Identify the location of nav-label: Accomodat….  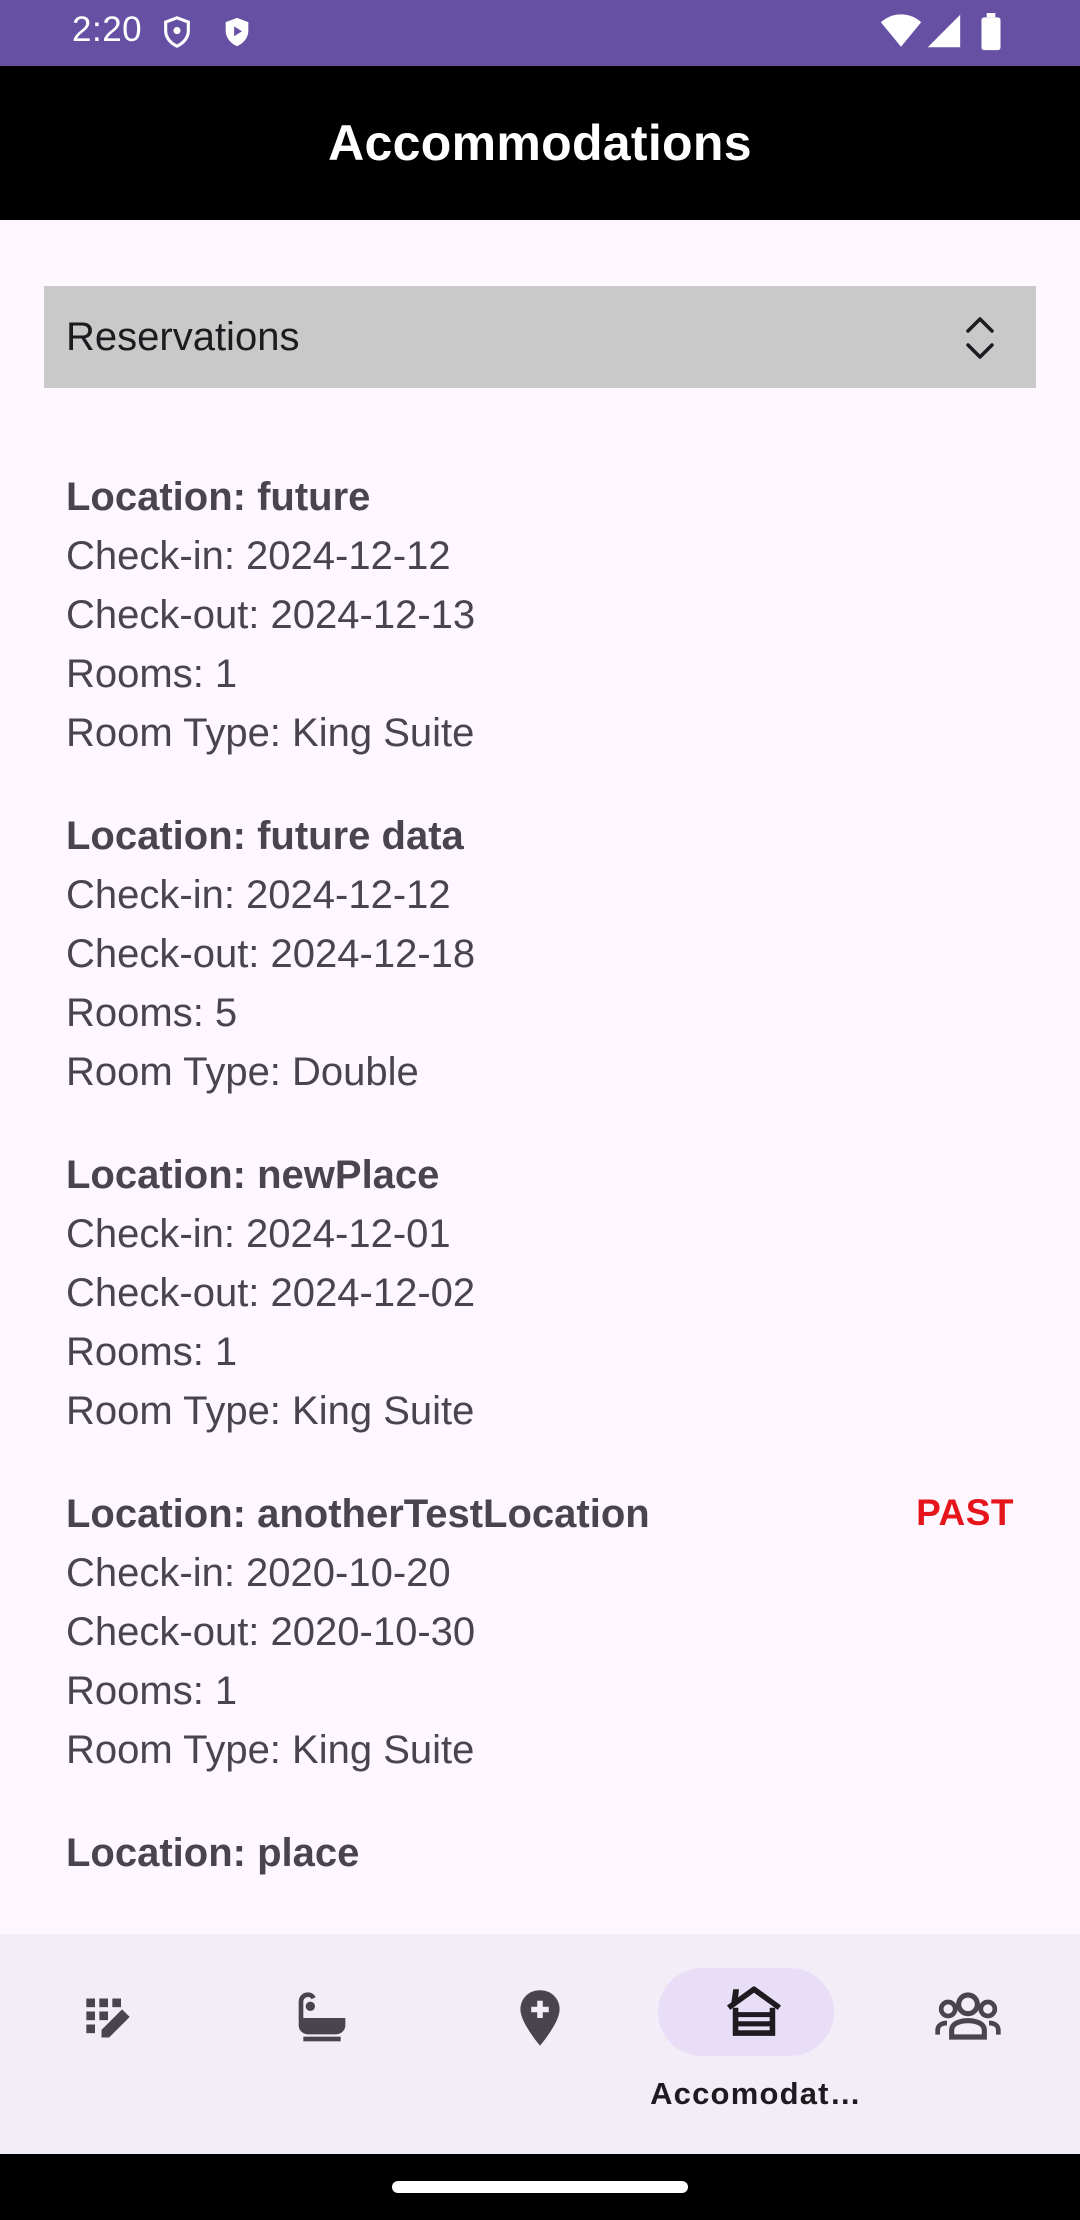
(756, 2093).